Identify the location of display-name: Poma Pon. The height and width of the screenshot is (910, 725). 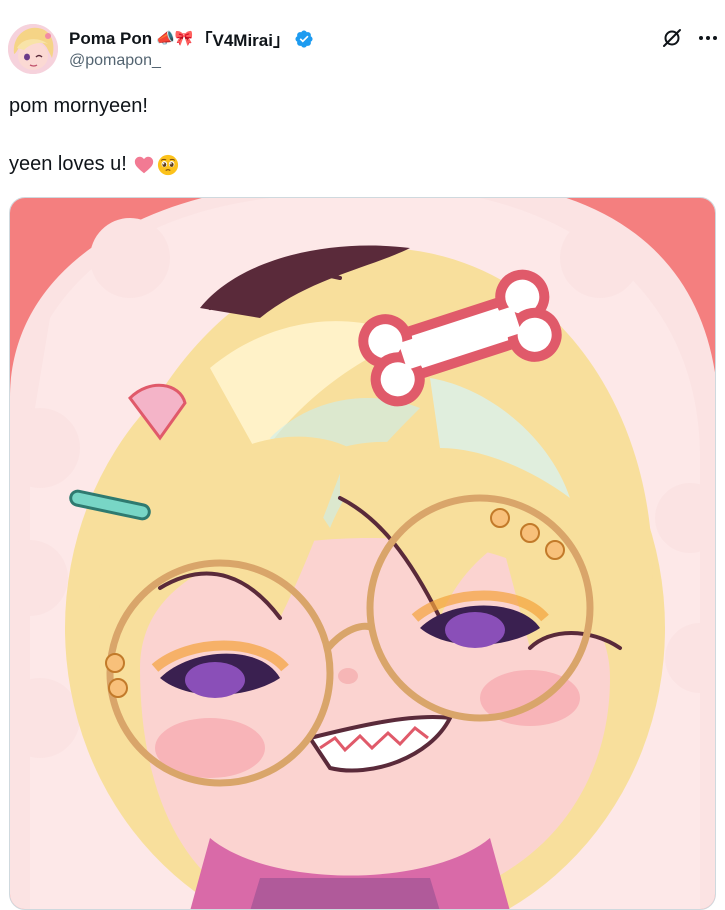
(110, 39).